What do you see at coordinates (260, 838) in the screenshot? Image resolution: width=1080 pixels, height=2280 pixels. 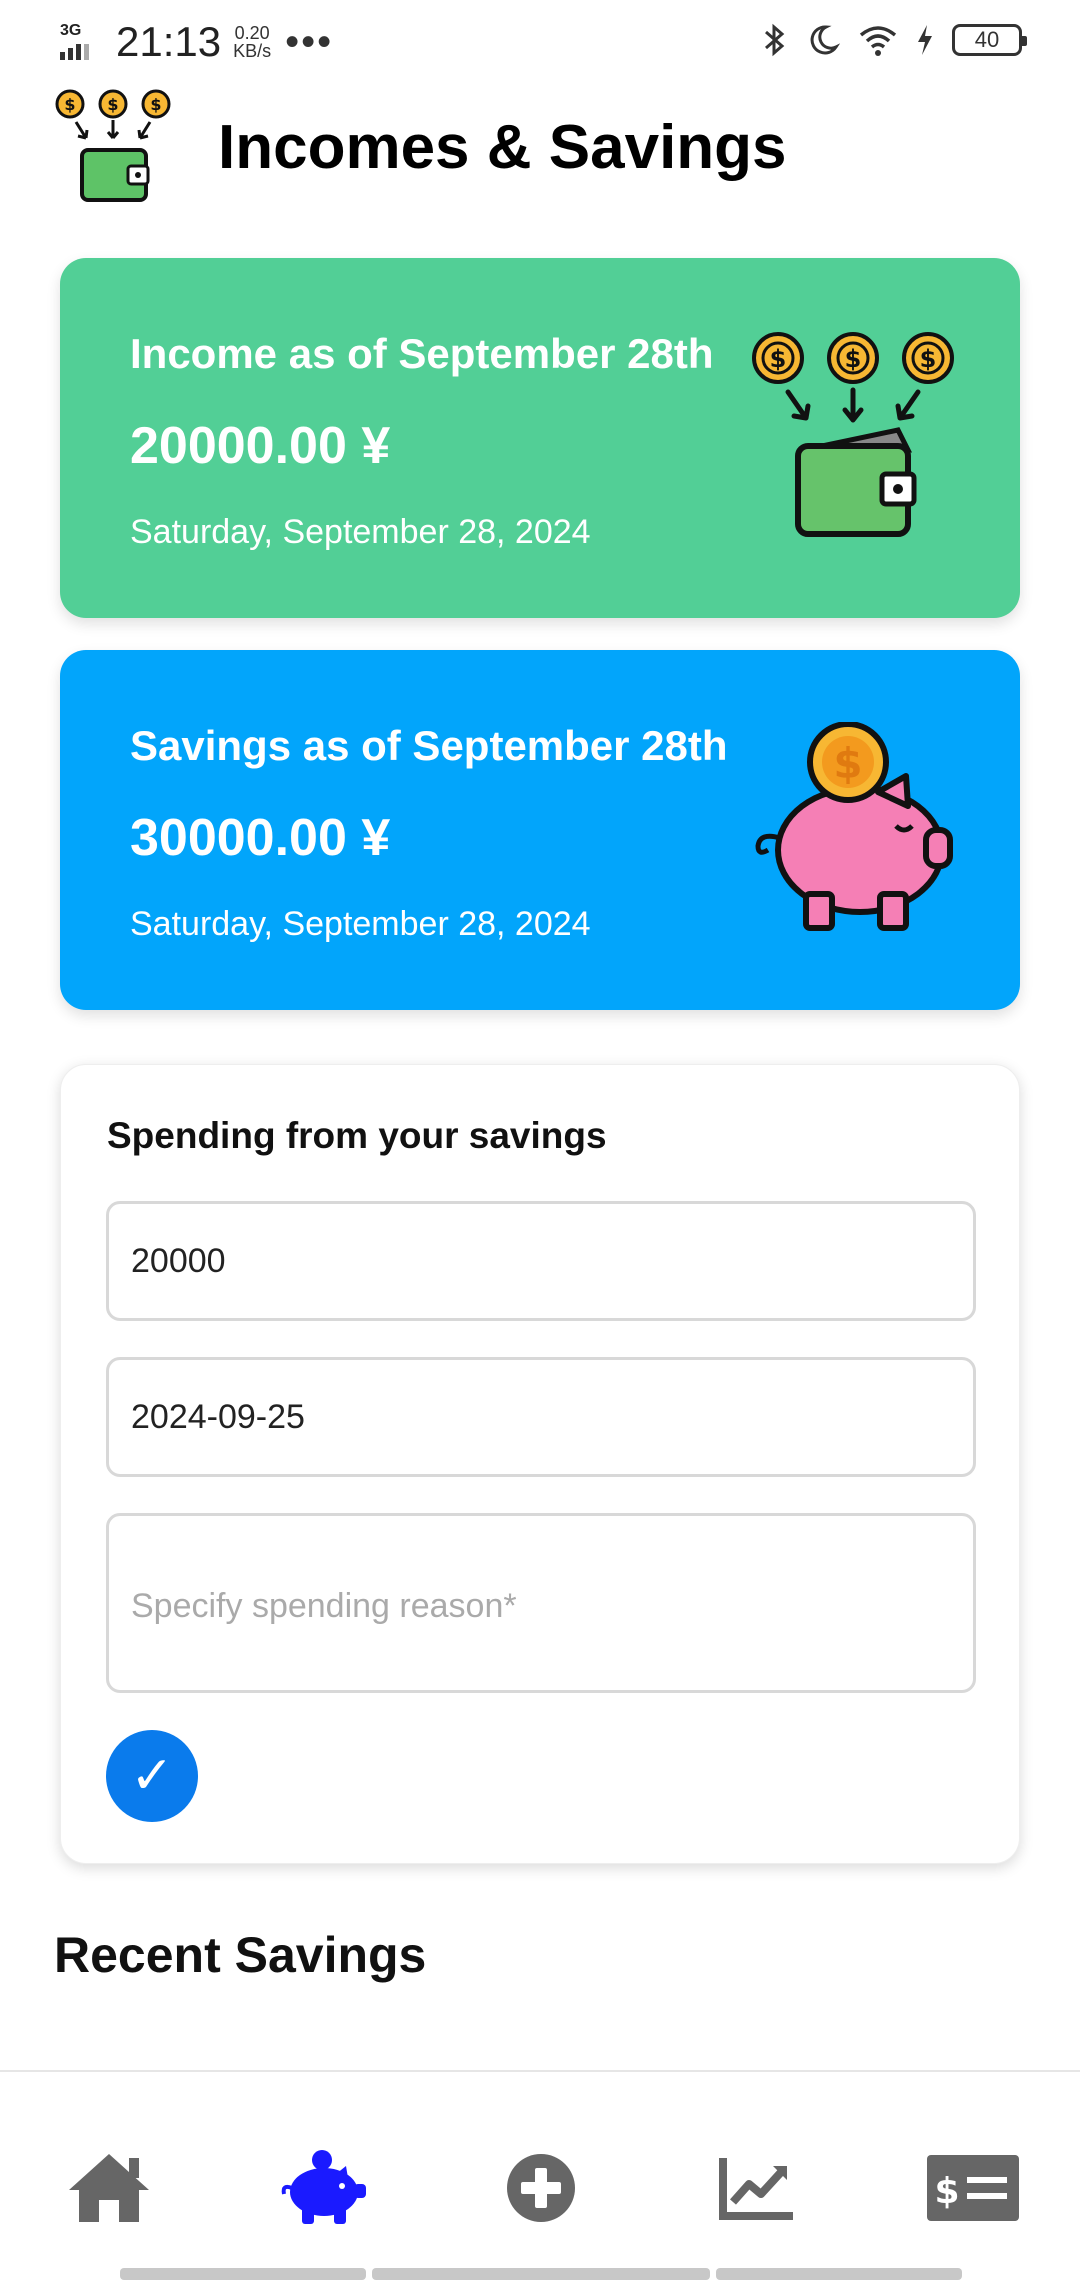 I see `savings-amount: 30000.00 ¥` at bounding box center [260, 838].